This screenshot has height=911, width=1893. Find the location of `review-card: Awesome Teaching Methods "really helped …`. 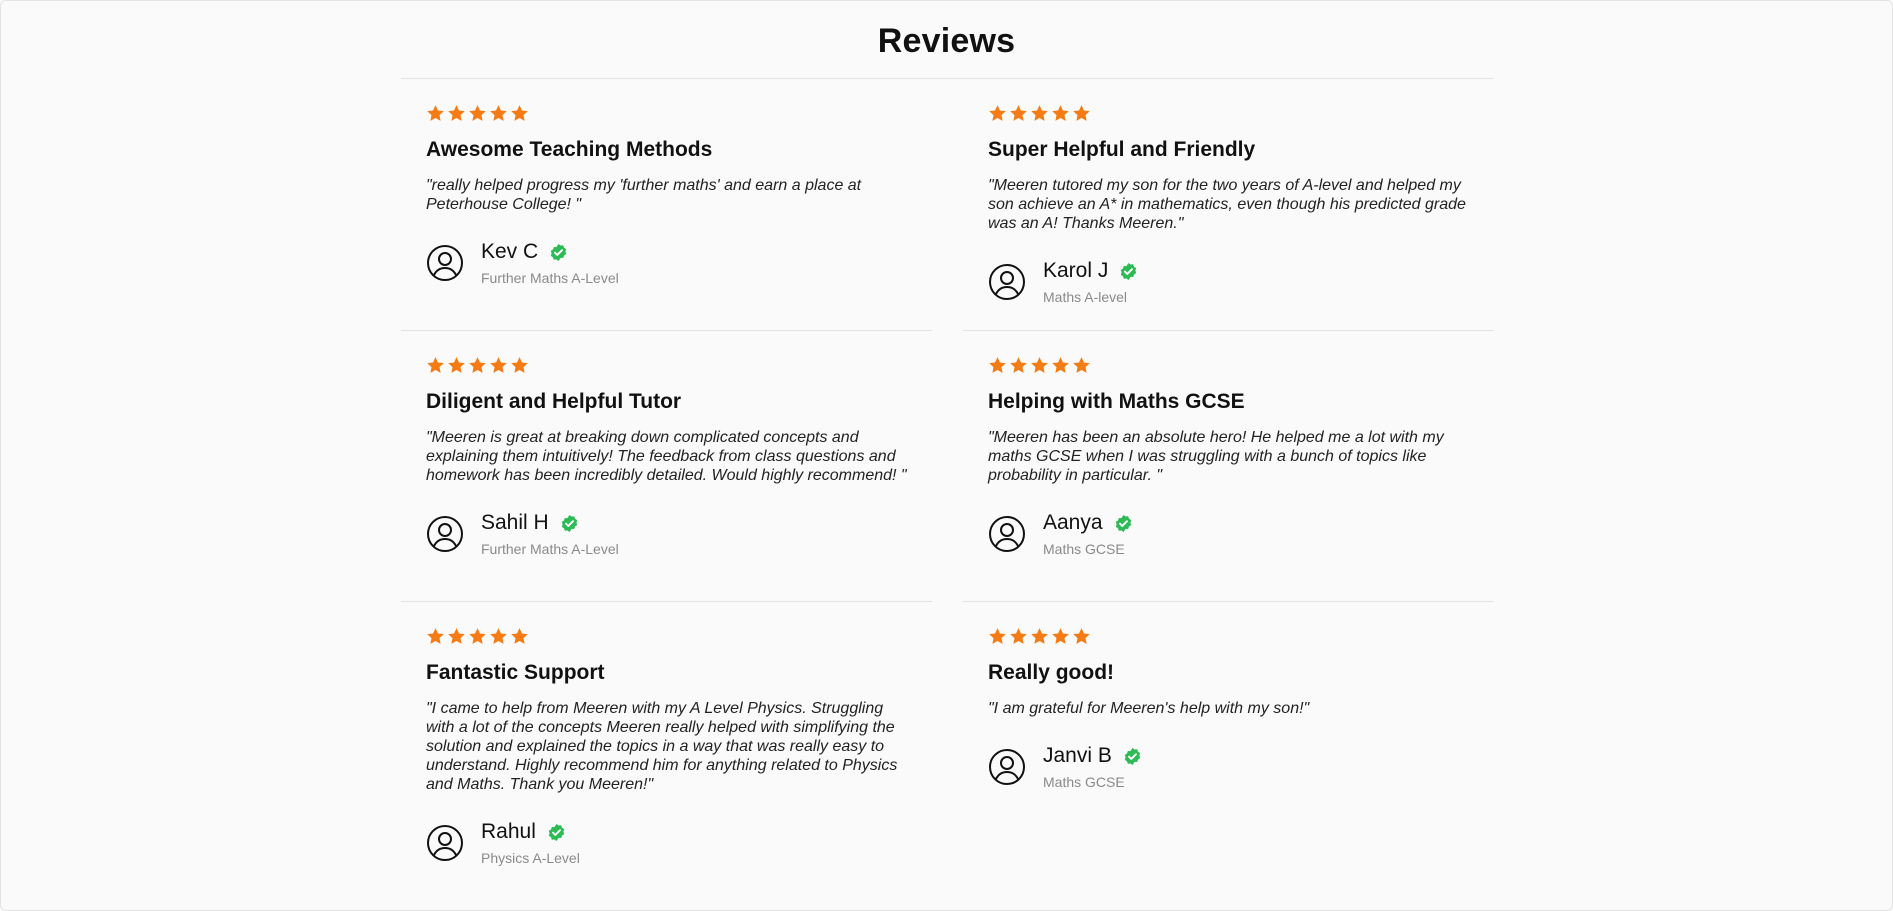

review-card: Awesome Teaching Methods "really helped … is located at coordinates (666, 205).